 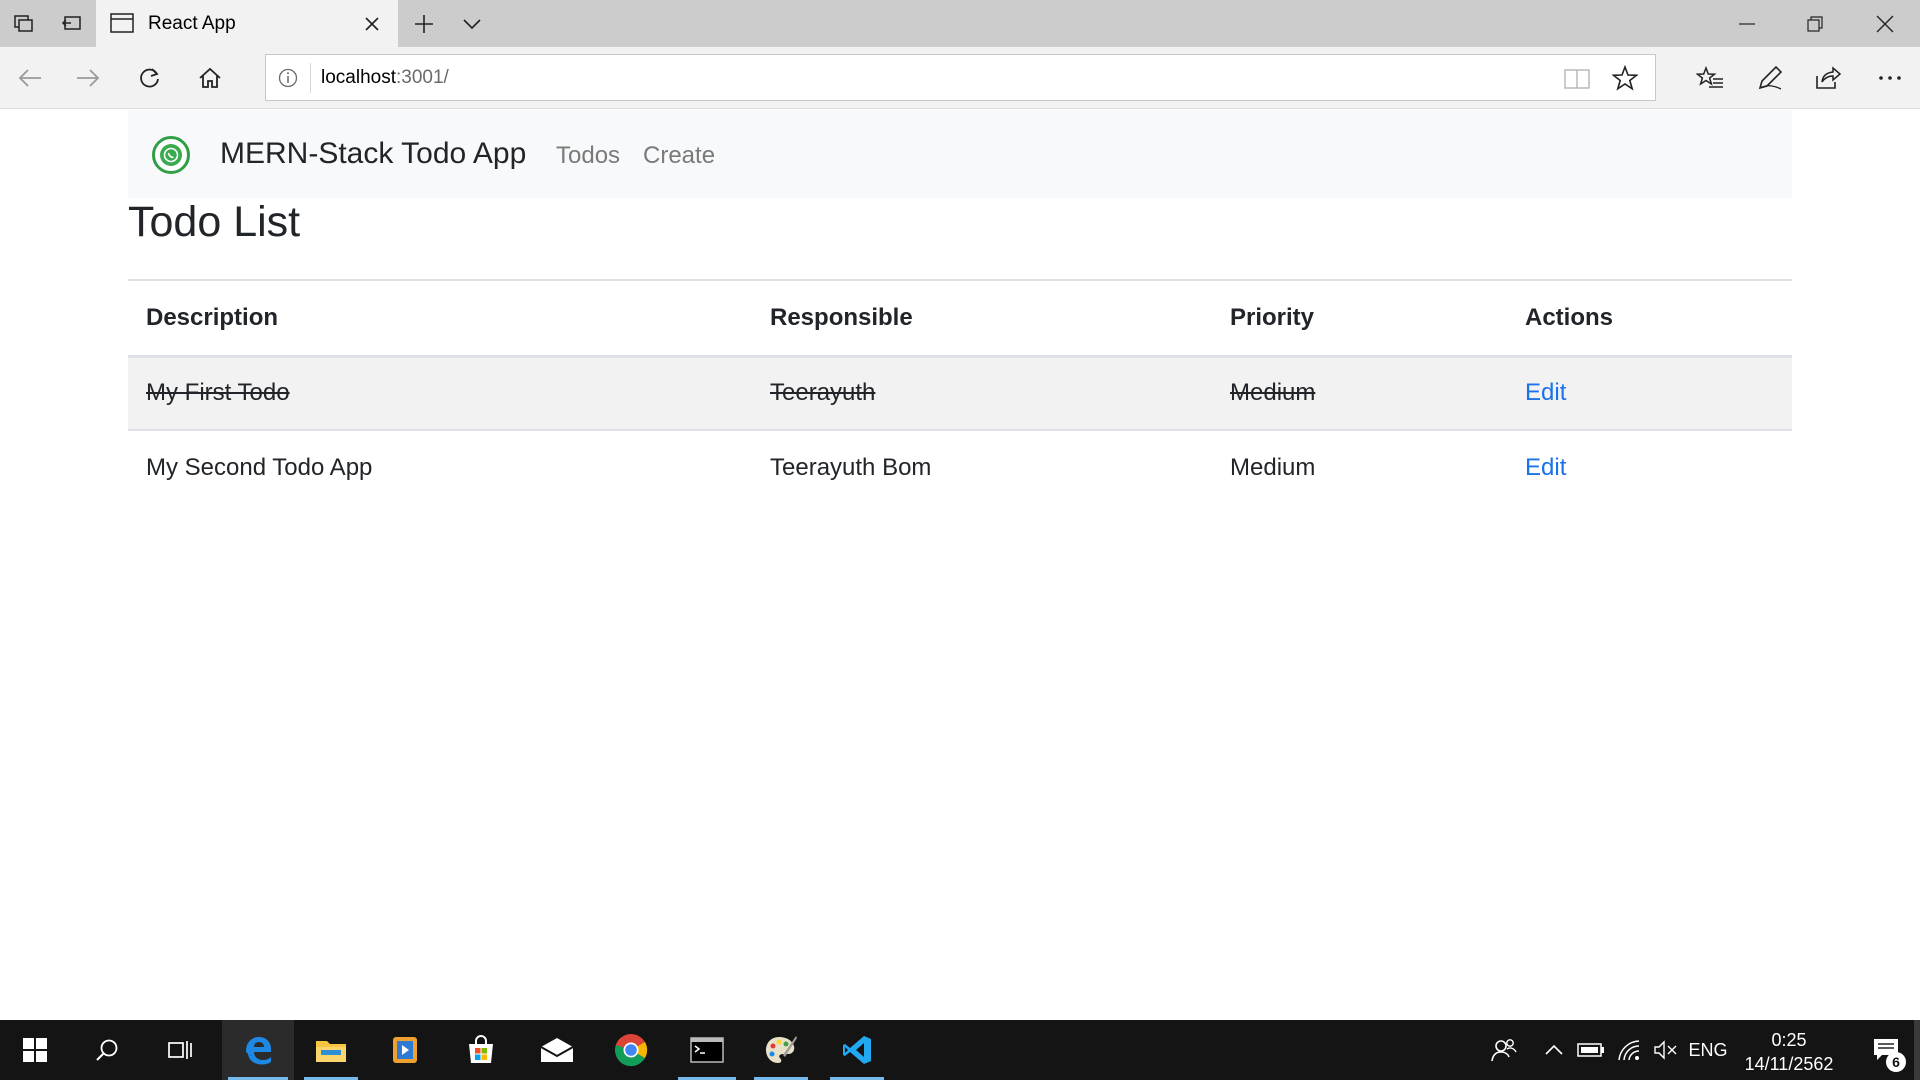 I want to click on header-actions: Actions, so click(x=1649, y=318).